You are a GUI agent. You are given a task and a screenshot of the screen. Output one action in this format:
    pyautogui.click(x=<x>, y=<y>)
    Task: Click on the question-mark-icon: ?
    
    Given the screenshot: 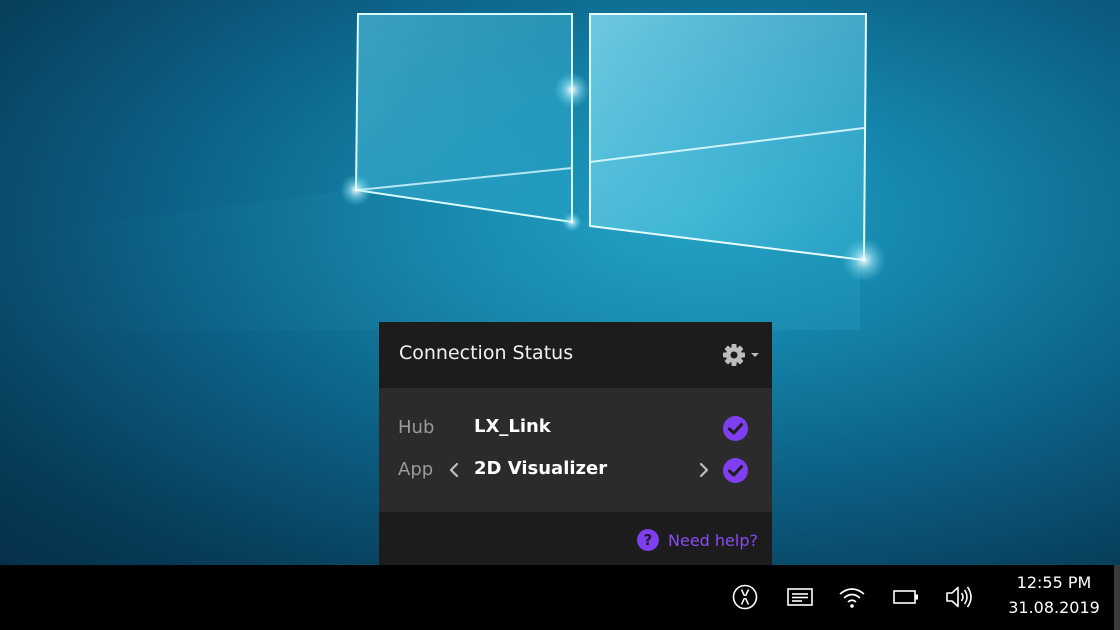 What is the action you would take?
    pyautogui.click(x=648, y=540)
    